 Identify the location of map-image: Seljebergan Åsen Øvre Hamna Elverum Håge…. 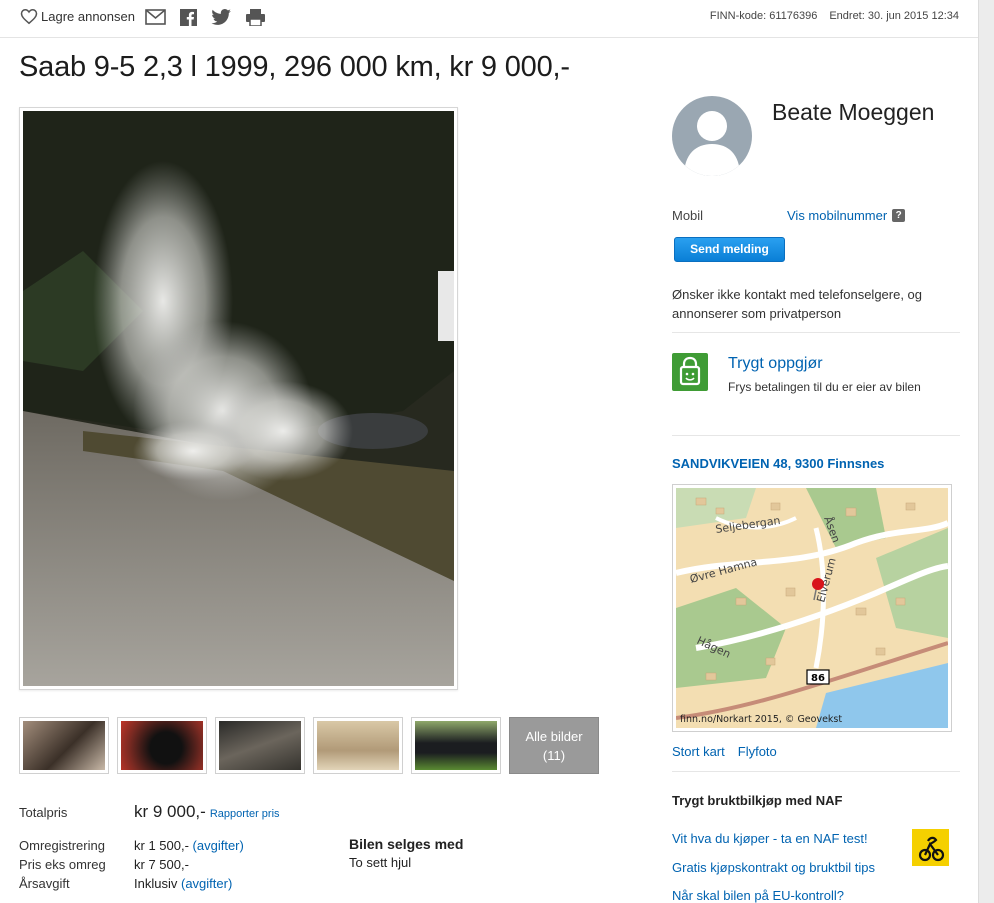
(812, 608).